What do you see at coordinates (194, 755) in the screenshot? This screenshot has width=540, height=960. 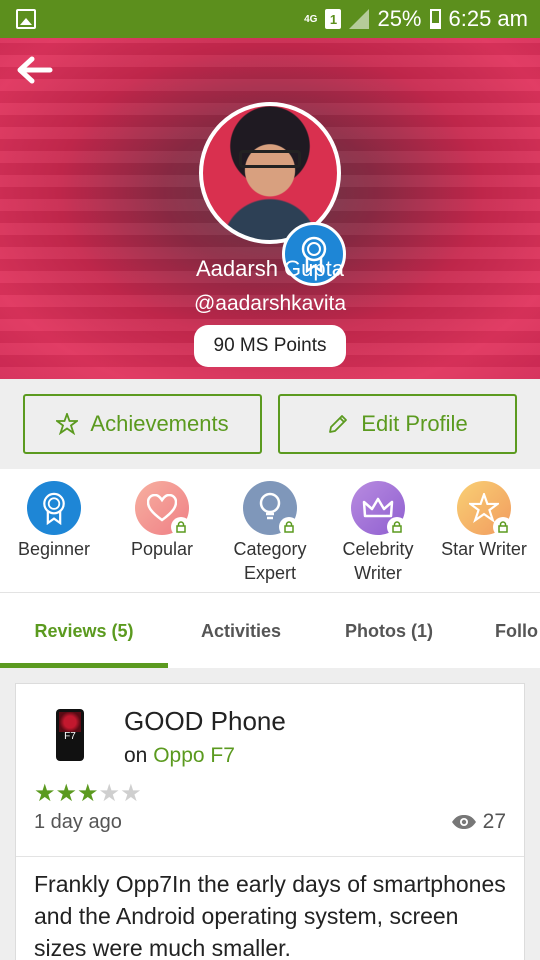 I see `product-link: Oppo F7` at bounding box center [194, 755].